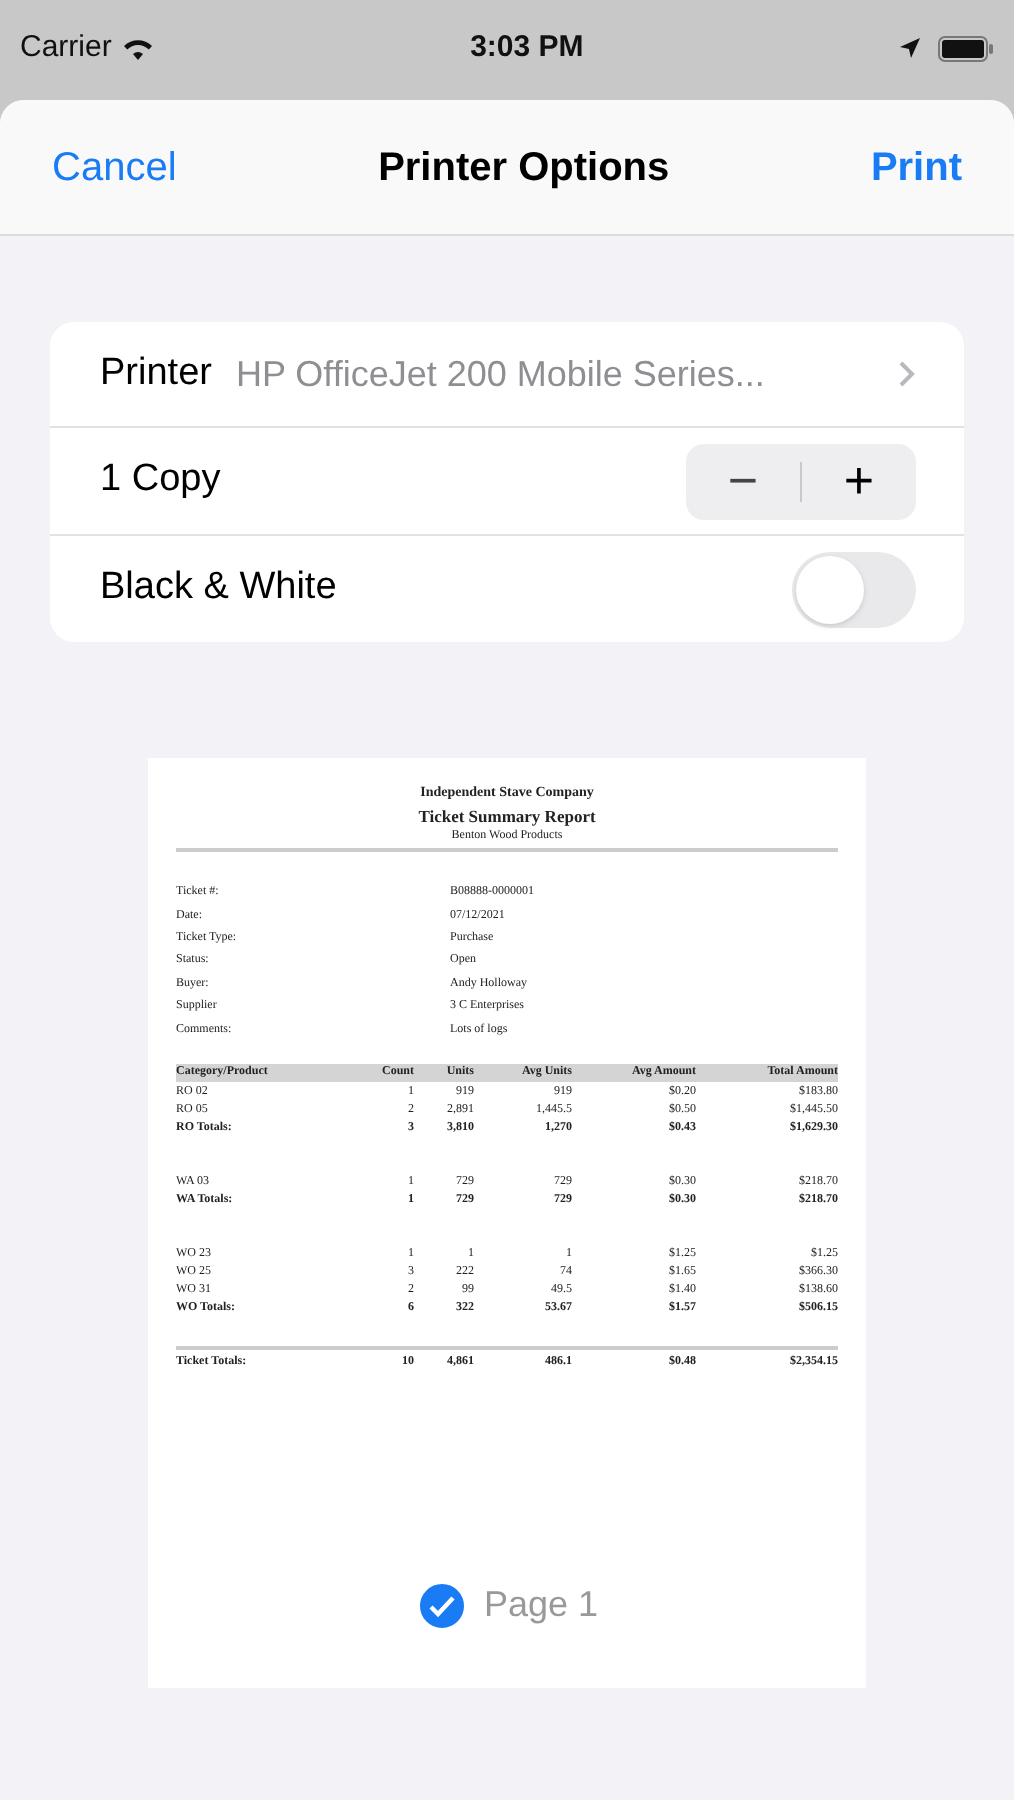  What do you see at coordinates (743, 481) in the screenshot?
I see `decrement-button: −` at bounding box center [743, 481].